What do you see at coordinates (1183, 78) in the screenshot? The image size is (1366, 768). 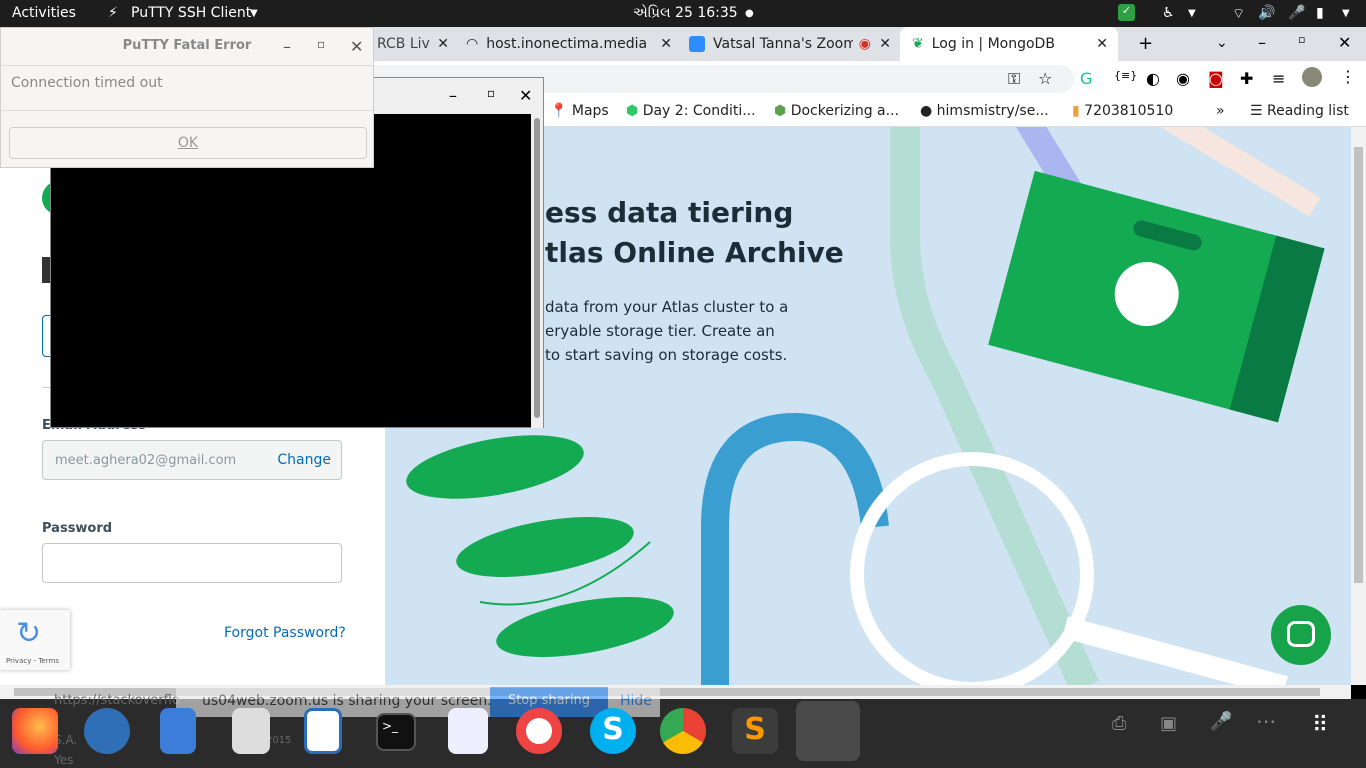 I see `extension-icon: ◉` at bounding box center [1183, 78].